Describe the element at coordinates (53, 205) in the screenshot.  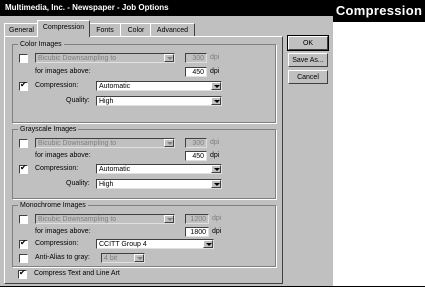
I see `monochrome-images-title: Monochrome Images` at that location.